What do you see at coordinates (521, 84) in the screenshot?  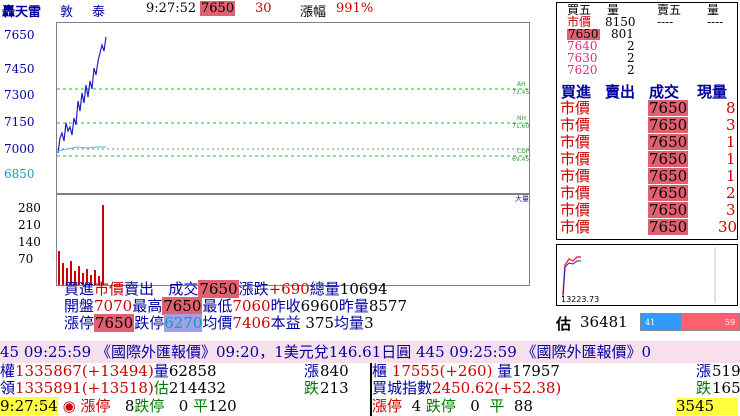 I see `ah-label: AH` at bounding box center [521, 84].